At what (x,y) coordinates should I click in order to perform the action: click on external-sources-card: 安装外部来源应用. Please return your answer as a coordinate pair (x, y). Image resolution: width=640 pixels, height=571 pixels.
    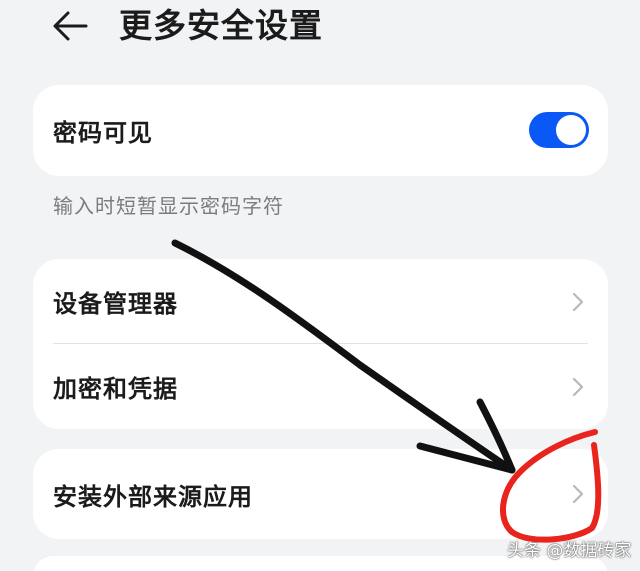
    Looking at the image, I should click on (320, 494).